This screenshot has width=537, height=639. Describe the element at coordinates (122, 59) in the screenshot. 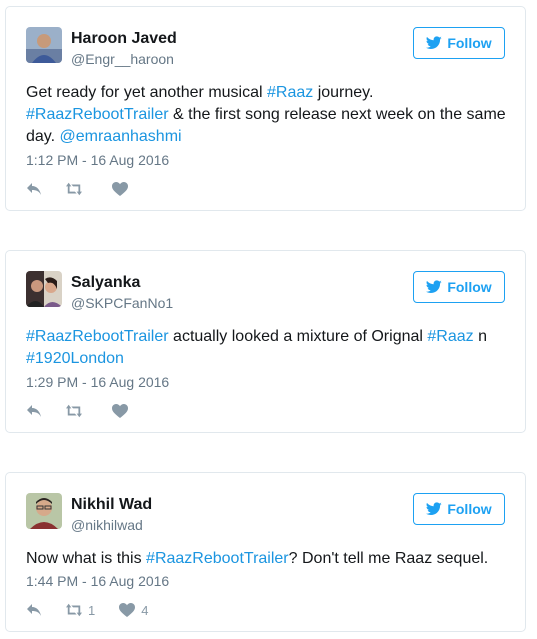

I see `user-handle: @Engr__haroon` at that location.